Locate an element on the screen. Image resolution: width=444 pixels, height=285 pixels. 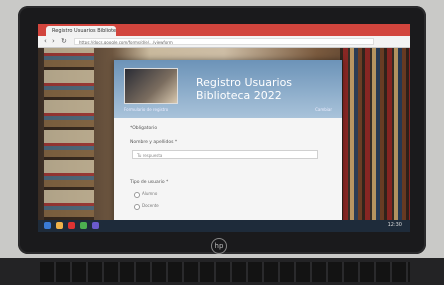
radio-option-2-label: Docente is located at coordinates (150, 205).